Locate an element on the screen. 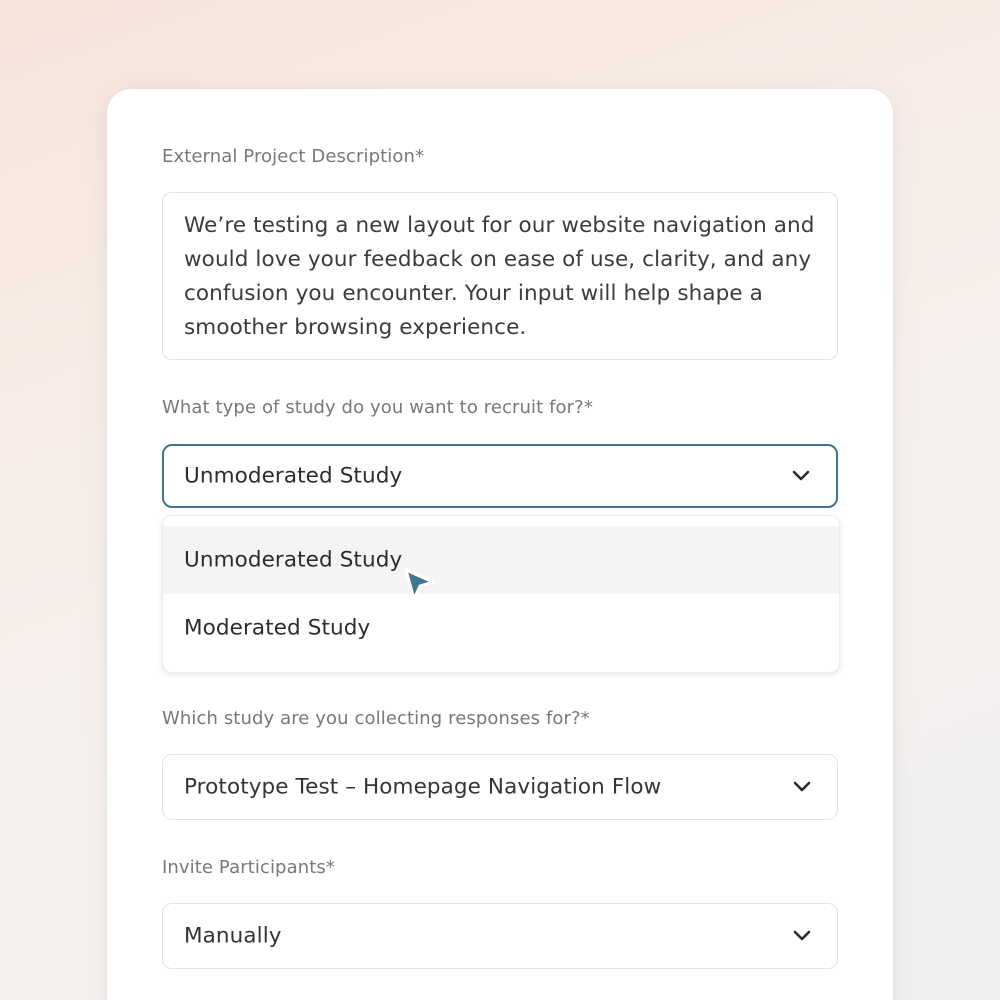  cursor-arrow-icon is located at coordinates (420, 585).